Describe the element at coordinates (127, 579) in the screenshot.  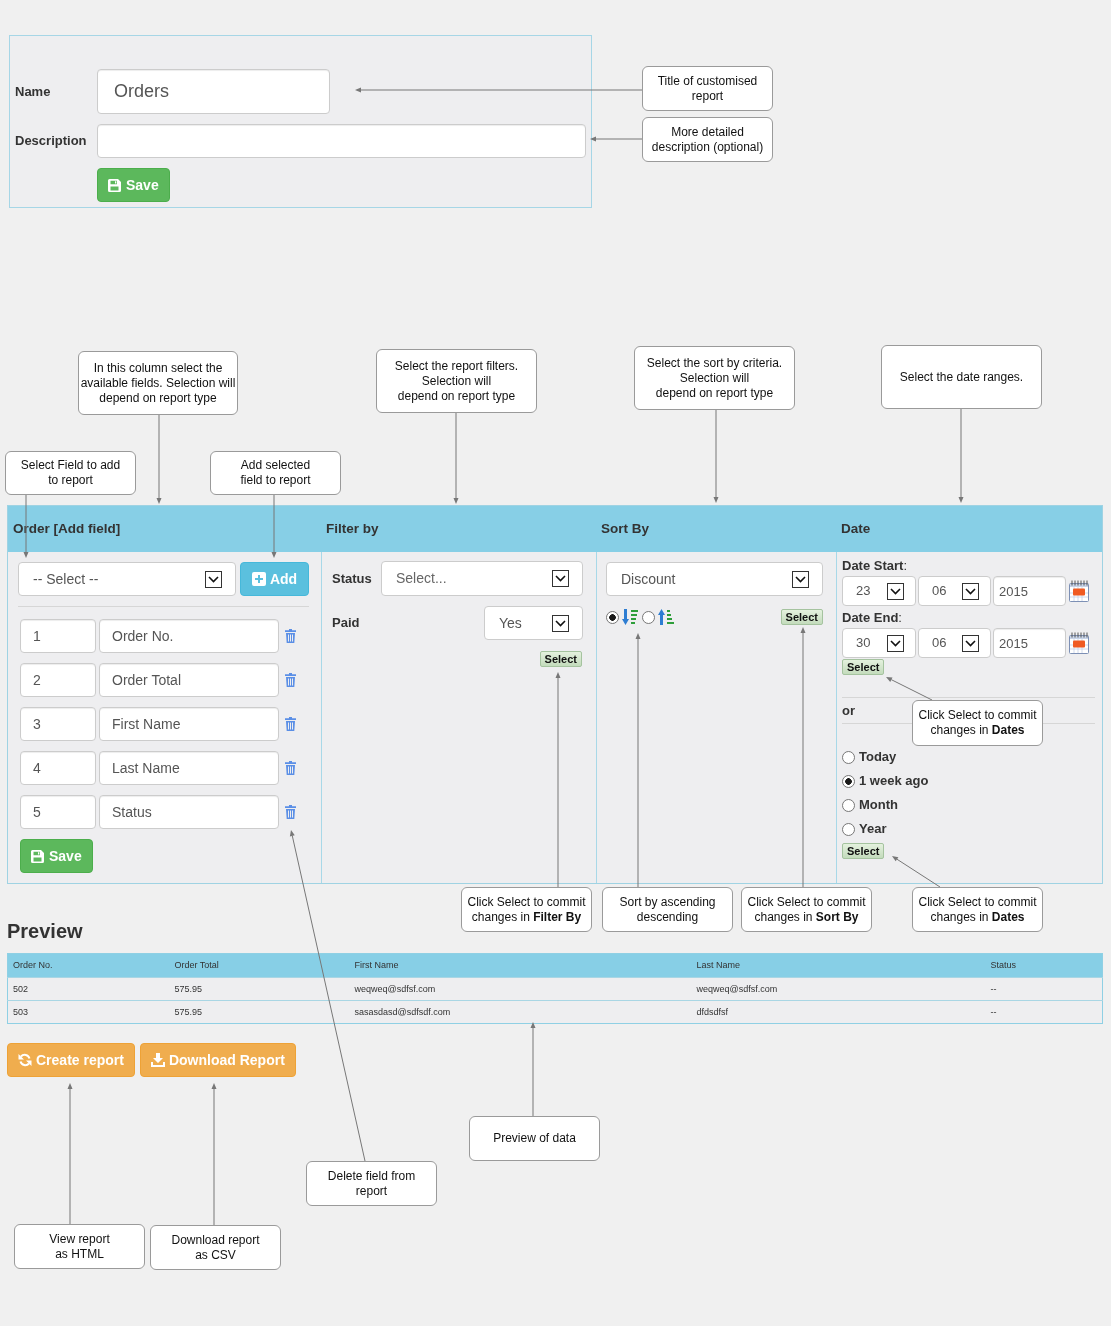
I see `field-select: -- Select --` at that location.